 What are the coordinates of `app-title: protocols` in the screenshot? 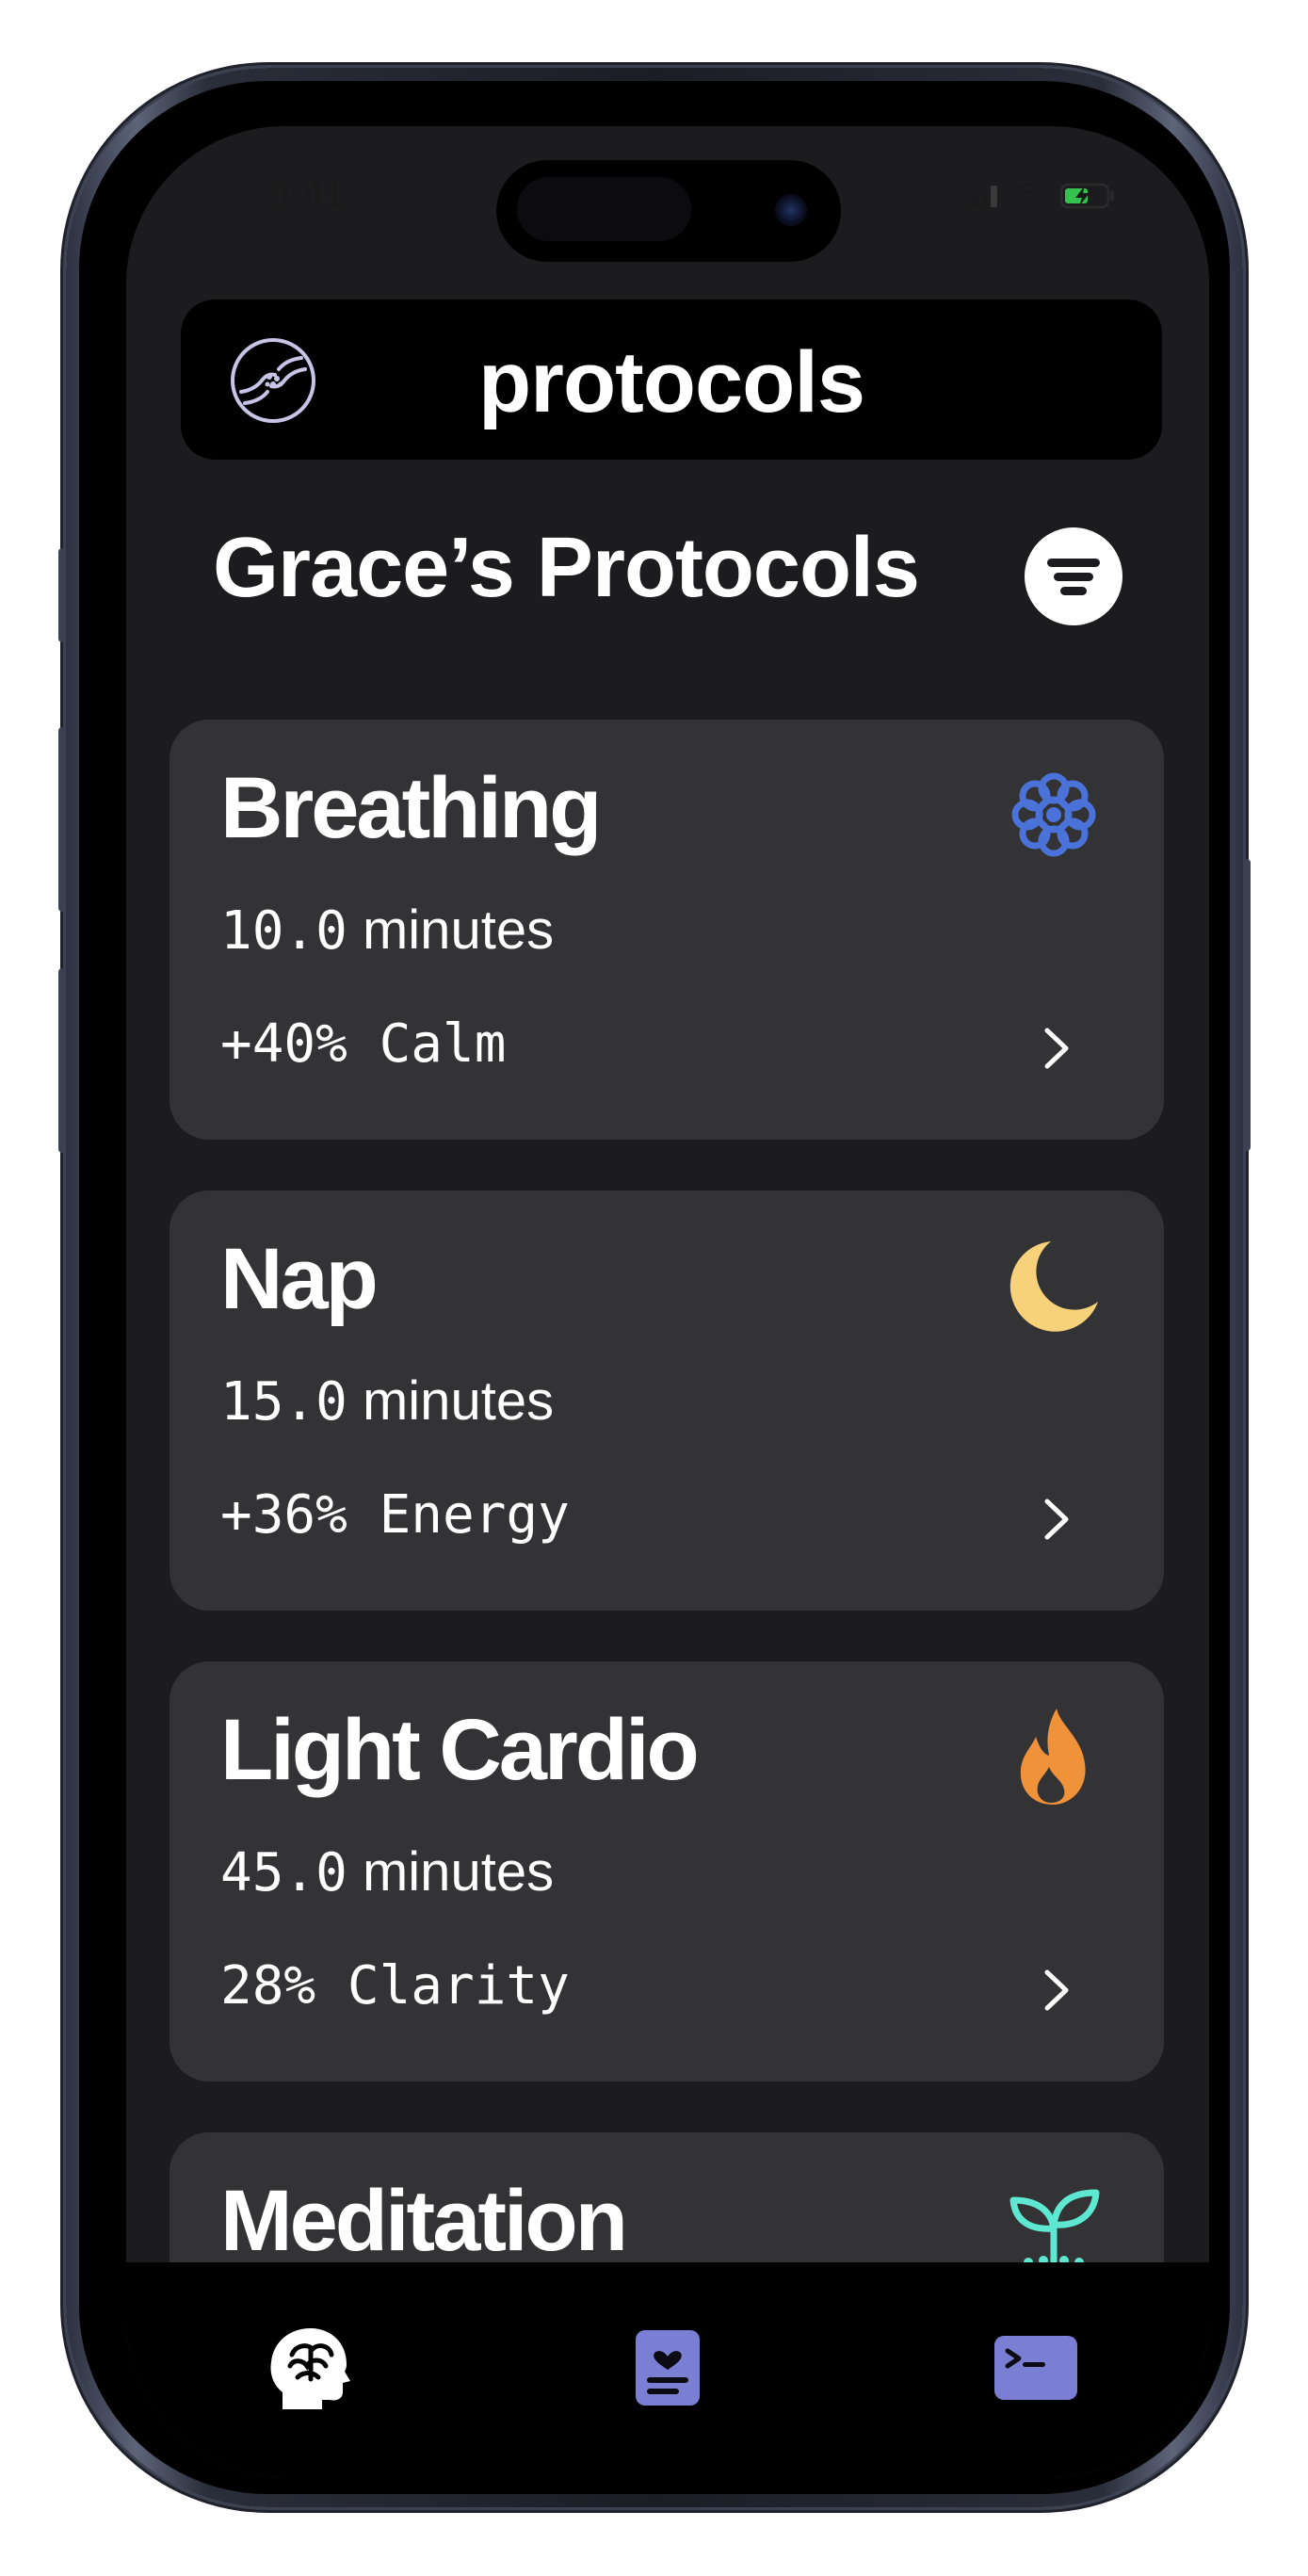 It's located at (671, 382).